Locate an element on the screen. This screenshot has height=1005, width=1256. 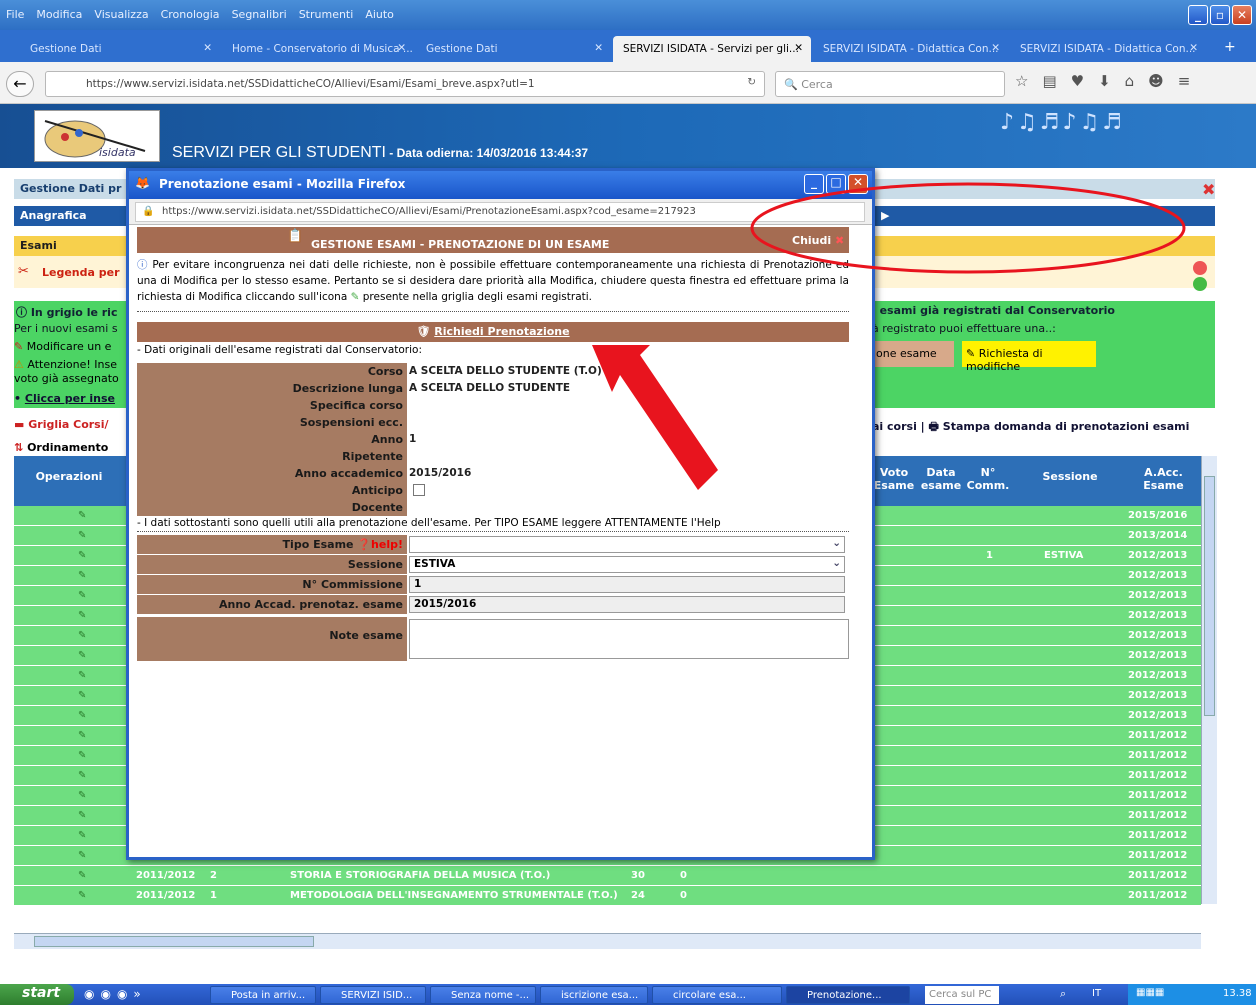
tab-servizi-didattica-2: SERVIZI ISIDATA - Didattica Con... ✕ is located at coordinates (1108, 49).